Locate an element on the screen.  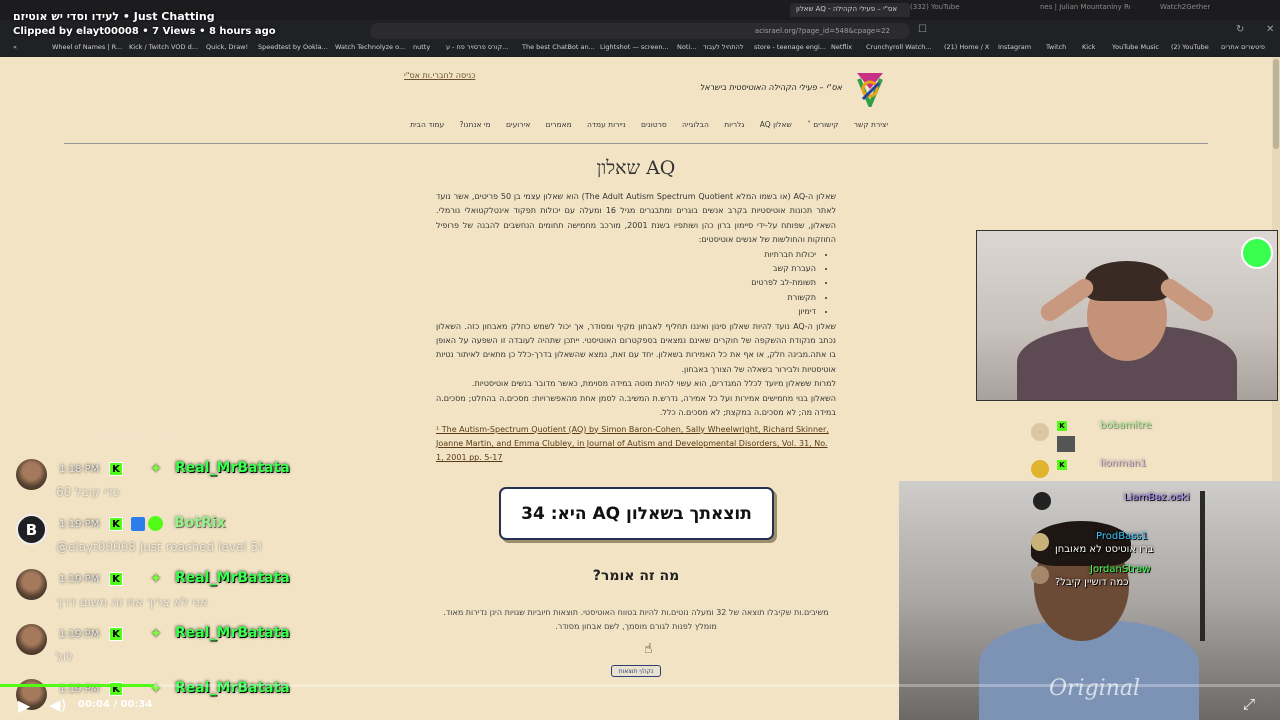
chat-text: אני לא צריך את זה משום דרך is located at coordinates (132, 602).